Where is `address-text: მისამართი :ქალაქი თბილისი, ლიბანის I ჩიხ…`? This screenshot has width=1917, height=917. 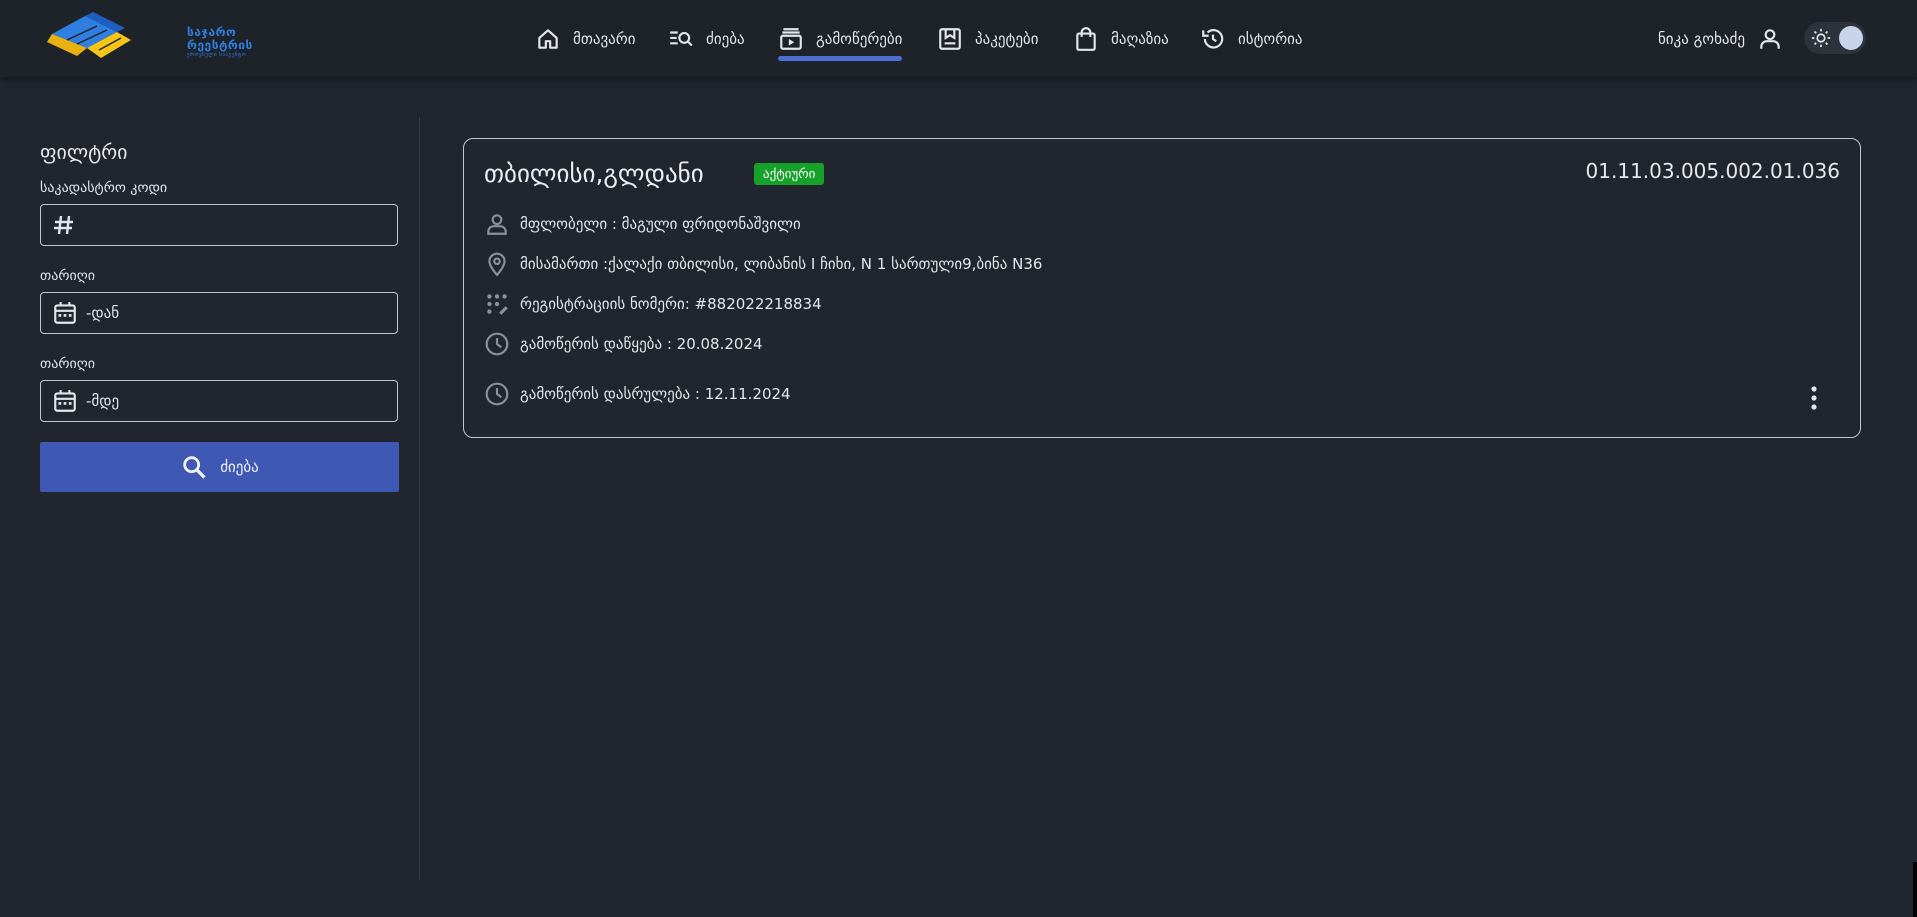 address-text: მისამართი :ქალაქი თბილისი, ლიბანის I ჩიხ… is located at coordinates (781, 264).